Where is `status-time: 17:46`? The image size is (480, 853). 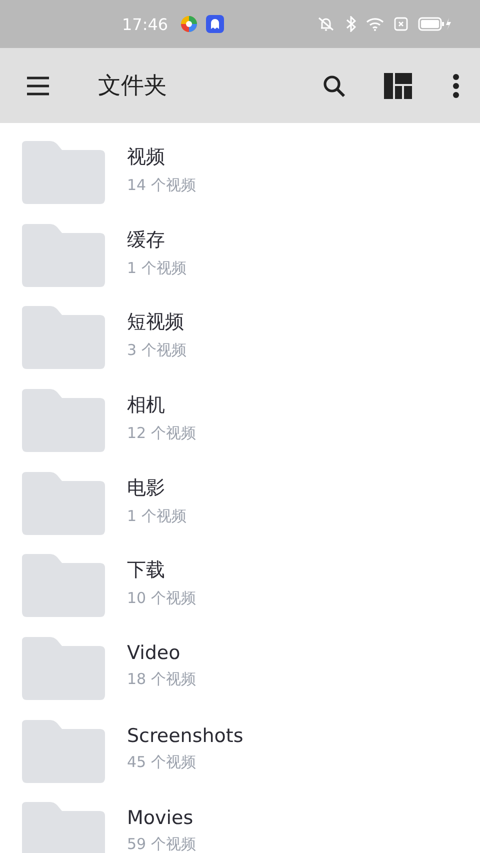
status-time: 17:46 is located at coordinates (145, 24).